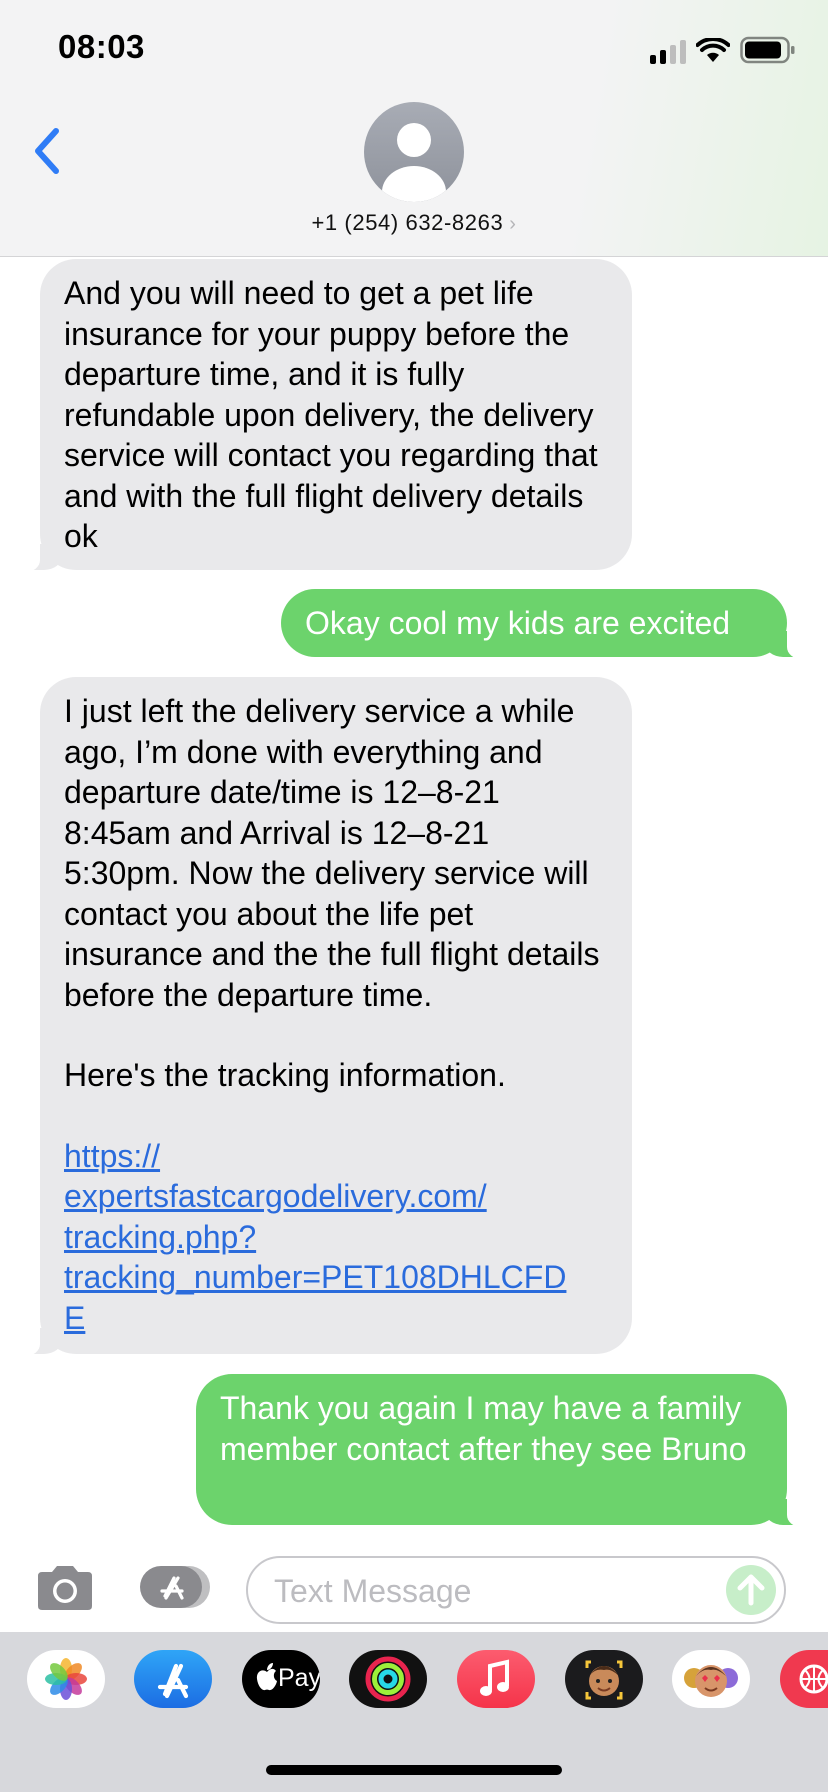 This screenshot has width=828, height=1792. I want to click on outgoing-message: Okay cool my kids are excited, so click(546, 624).